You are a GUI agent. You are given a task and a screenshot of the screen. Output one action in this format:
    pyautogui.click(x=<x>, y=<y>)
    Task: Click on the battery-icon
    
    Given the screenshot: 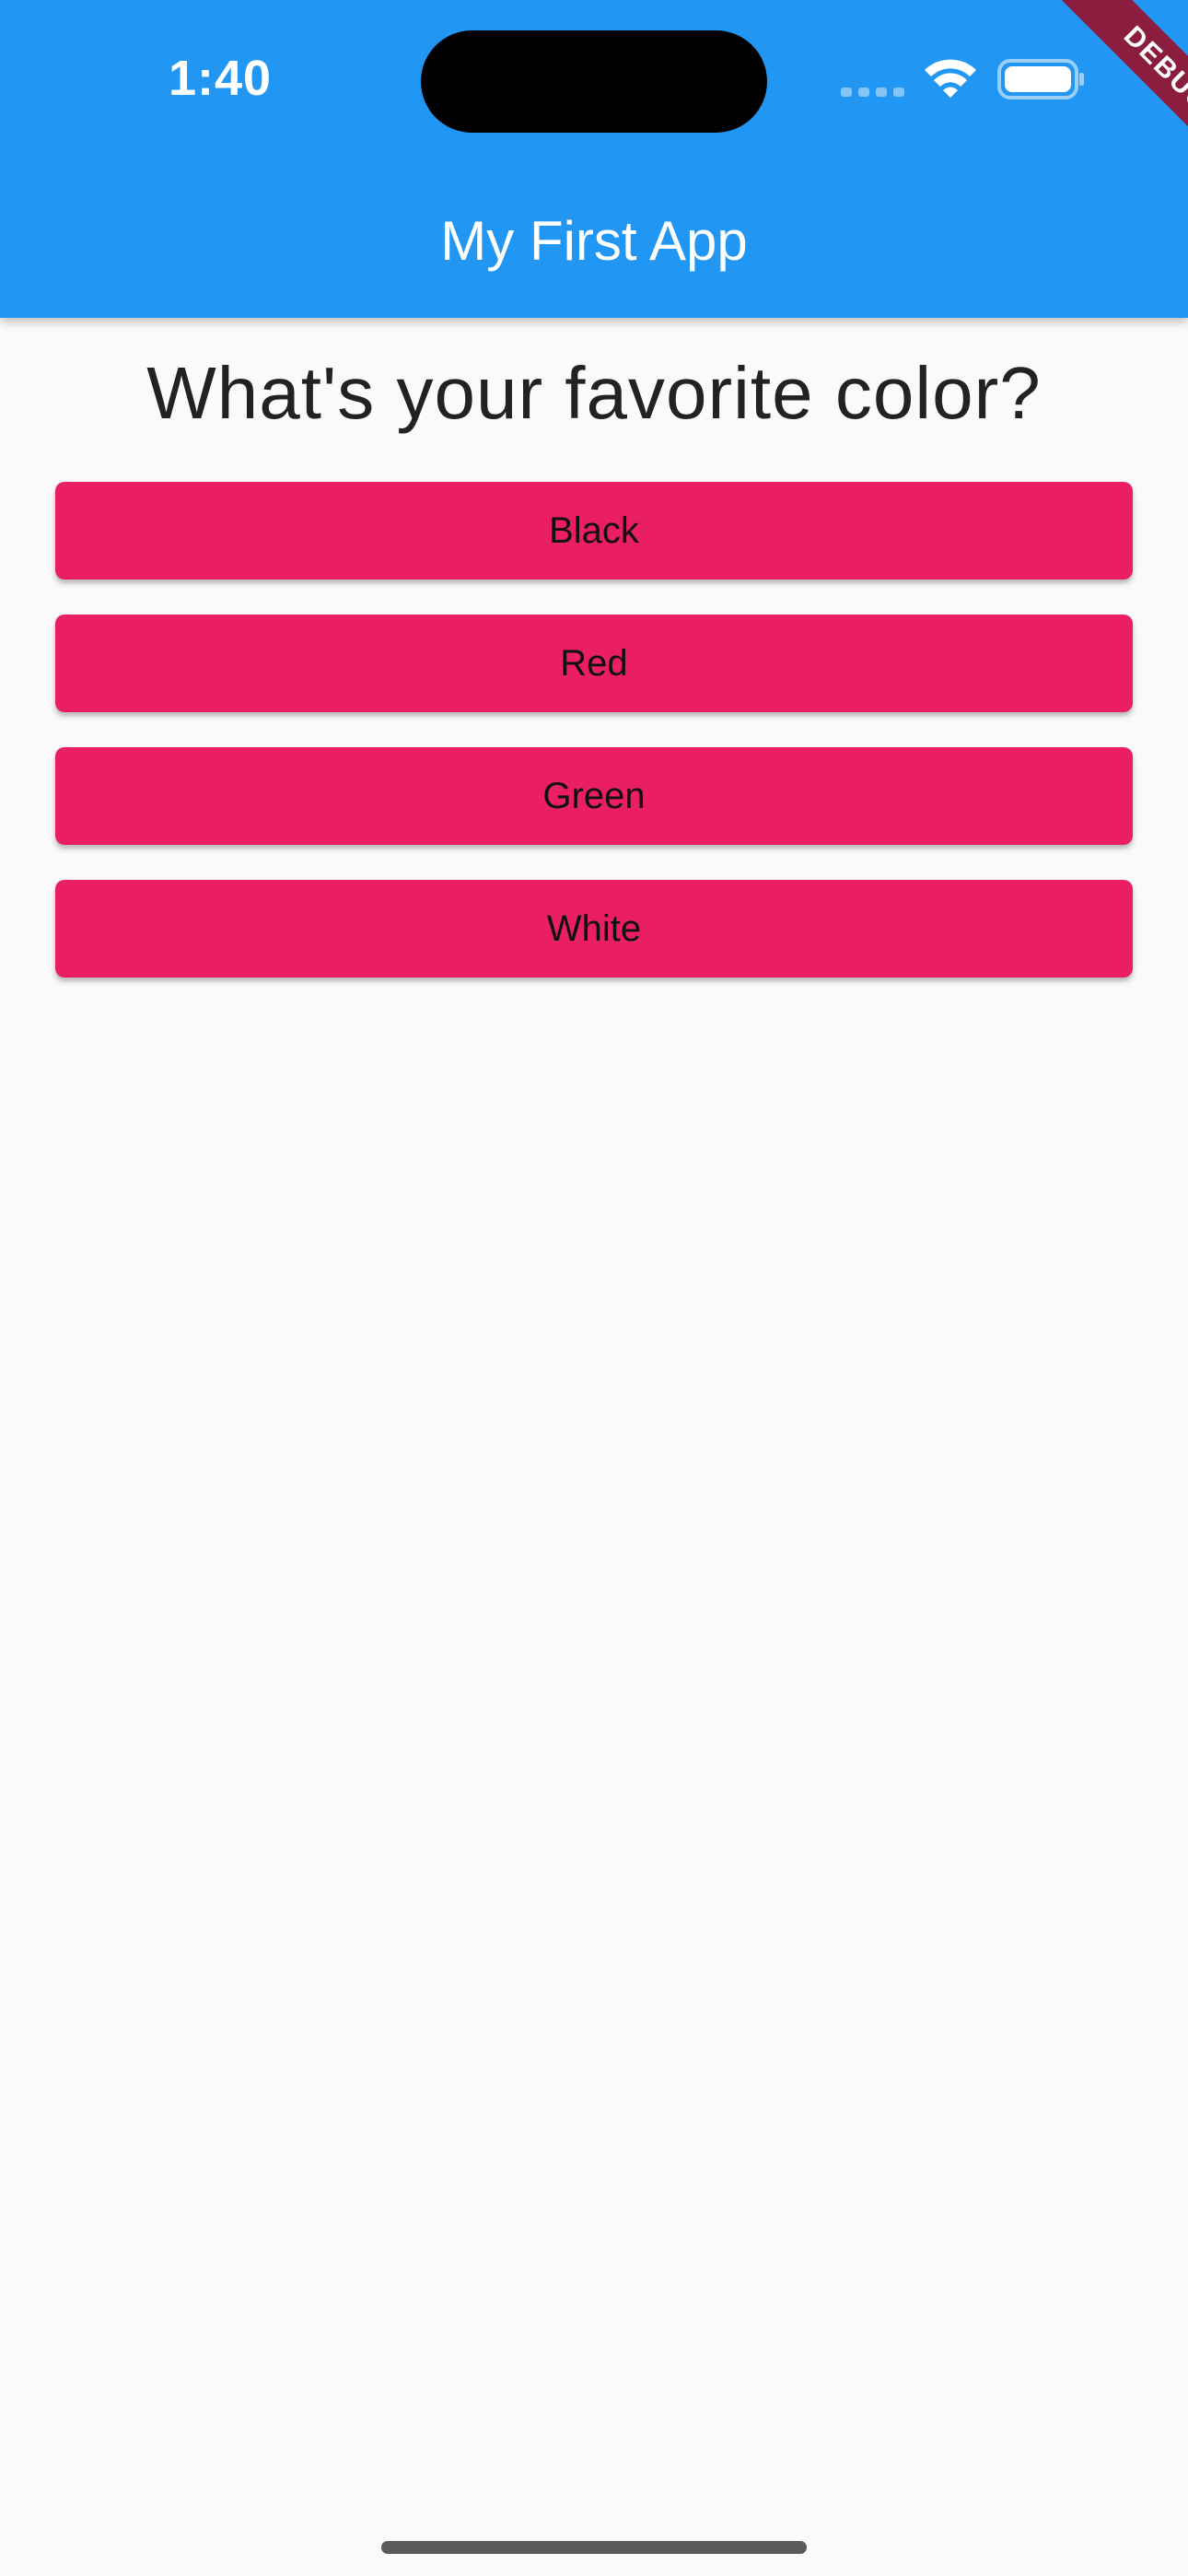 What is the action you would take?
    pyautogui.click(x=1040, y=79)
    